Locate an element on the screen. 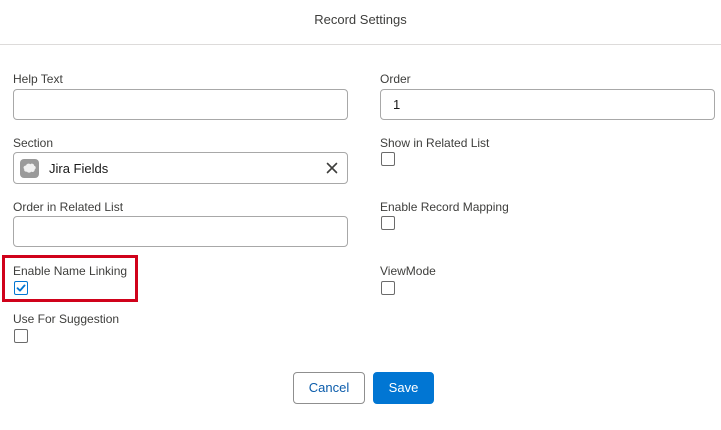 This screenshot has width=721, height=430. help-text-input is located at coordinates (180, 104).